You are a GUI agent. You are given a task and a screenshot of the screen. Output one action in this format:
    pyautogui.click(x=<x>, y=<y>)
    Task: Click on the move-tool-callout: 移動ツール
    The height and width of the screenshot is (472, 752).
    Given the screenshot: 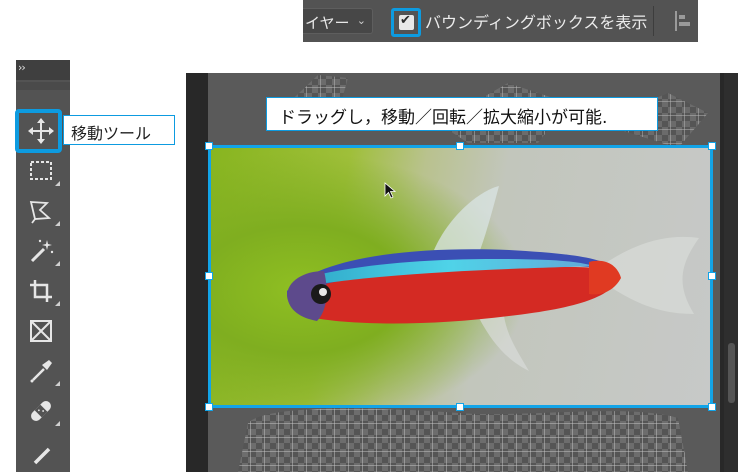 What is the action you would take?
    pyautogui.click(x=119, y=130)
    